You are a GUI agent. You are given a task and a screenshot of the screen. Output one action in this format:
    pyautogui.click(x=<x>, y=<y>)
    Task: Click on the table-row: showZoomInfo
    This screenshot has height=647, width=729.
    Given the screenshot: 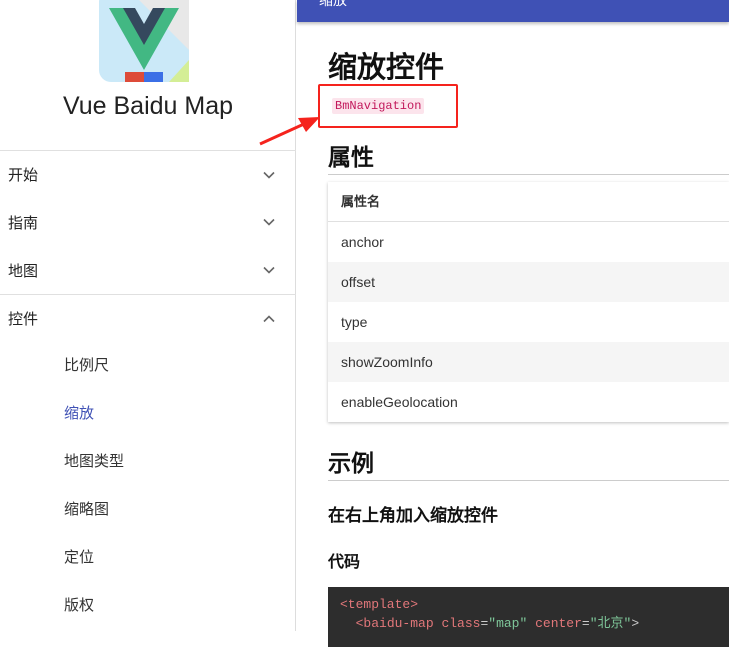 What is the action you would take?
    pyautogui.click(x=528, y=362)
    